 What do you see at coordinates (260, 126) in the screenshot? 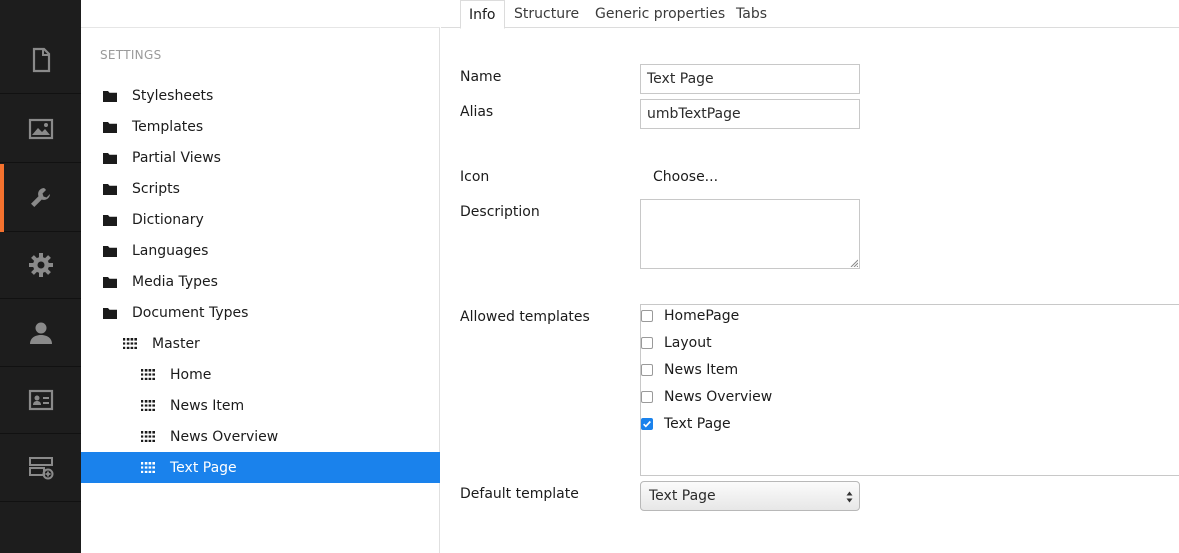
I see `tree-item-templates: Templates` at bounding box center [260, 126].